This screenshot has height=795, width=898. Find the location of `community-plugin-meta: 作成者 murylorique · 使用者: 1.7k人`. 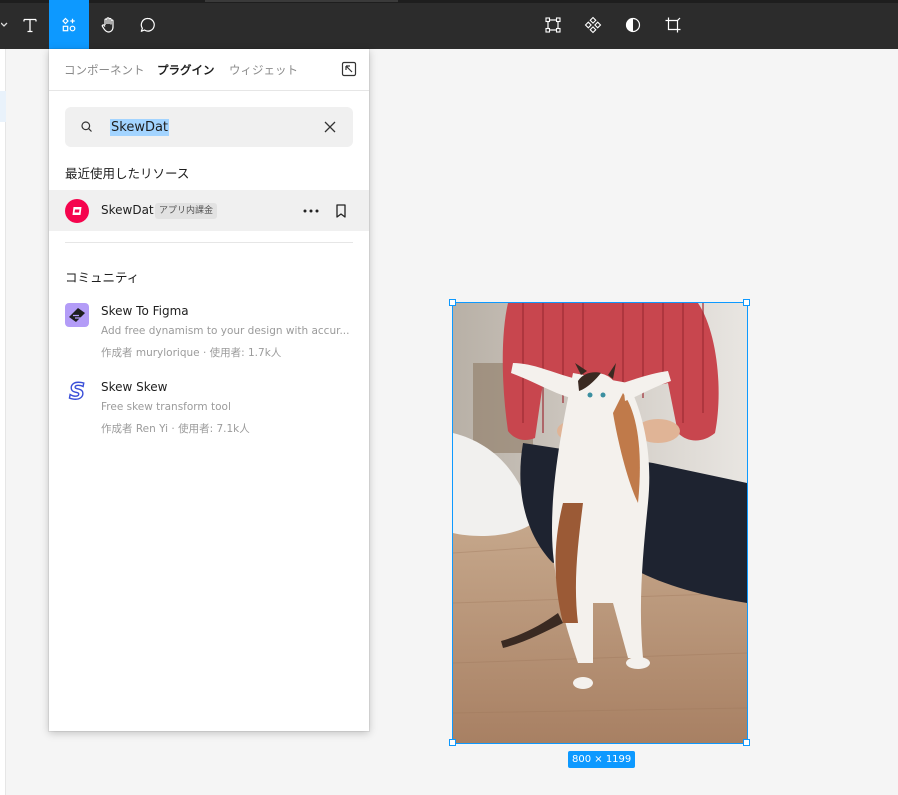

community-plugin-meta: 作成者 murylorique · 使用者: 1.7k人 is located at coordinates (191, 353).